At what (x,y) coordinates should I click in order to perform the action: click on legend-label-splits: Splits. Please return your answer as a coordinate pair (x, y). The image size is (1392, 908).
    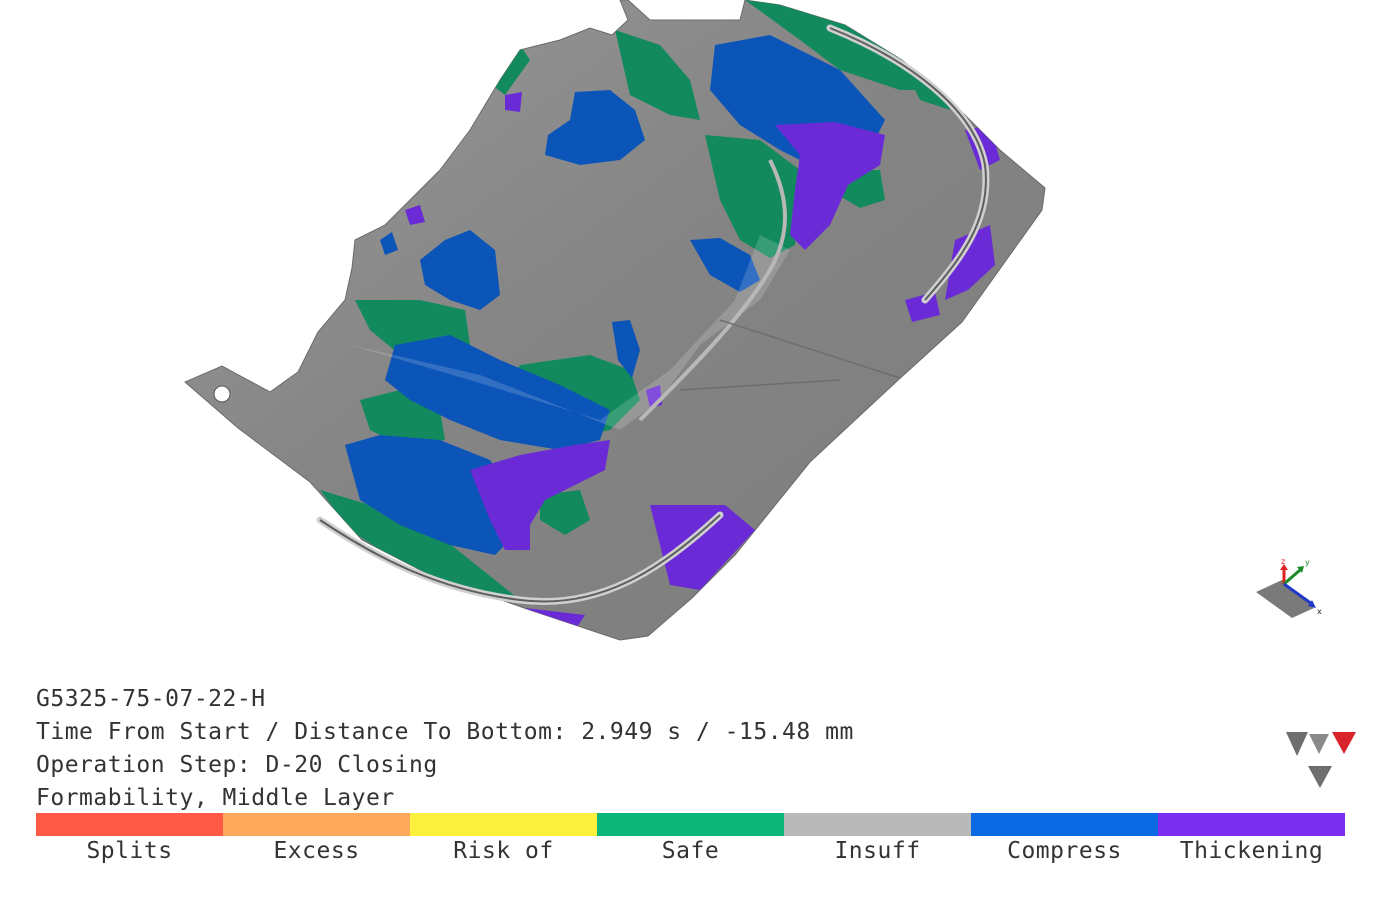
    Looking at the image, I should click on (129, 851).